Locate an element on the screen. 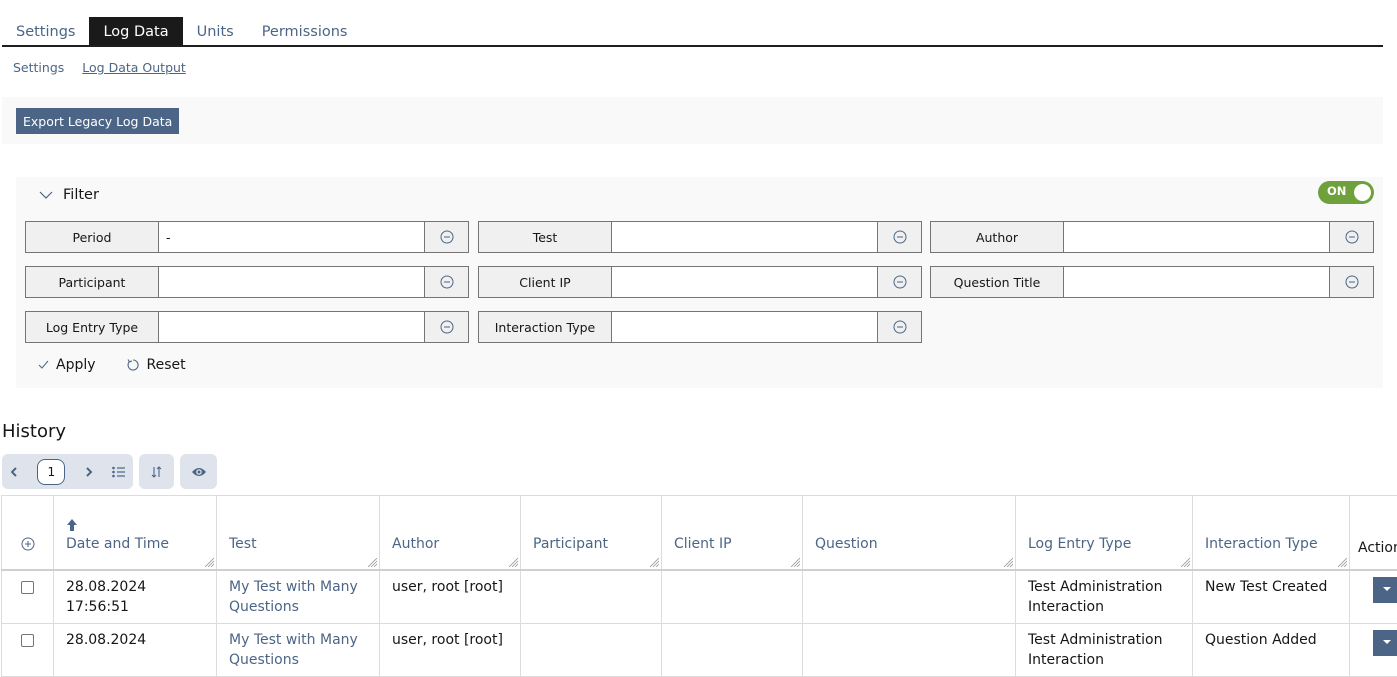  minus-circle-icon is located at coordinates (447, 327).